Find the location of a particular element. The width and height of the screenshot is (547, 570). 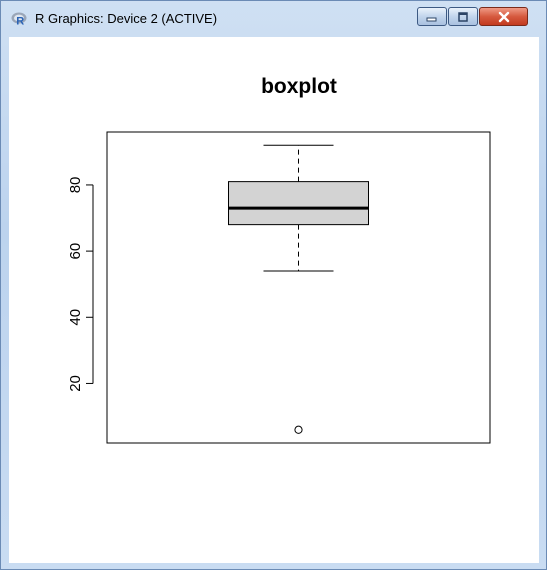

y-tick-label: 40 is located at coordinates (75, 317).